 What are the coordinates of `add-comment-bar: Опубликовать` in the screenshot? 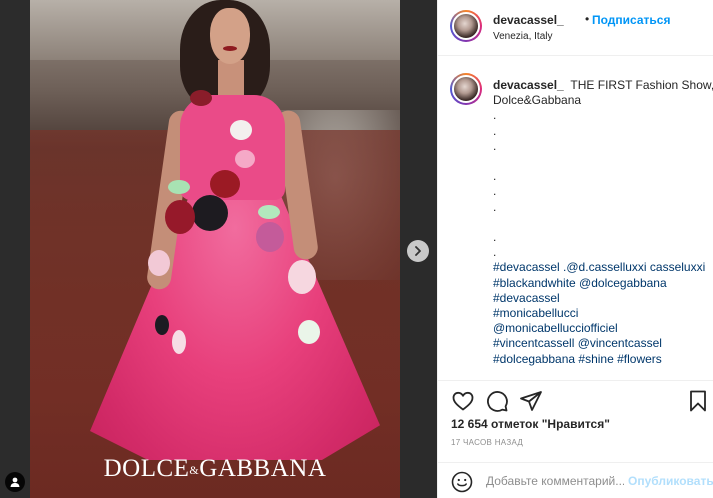 It's located at (575, 480).